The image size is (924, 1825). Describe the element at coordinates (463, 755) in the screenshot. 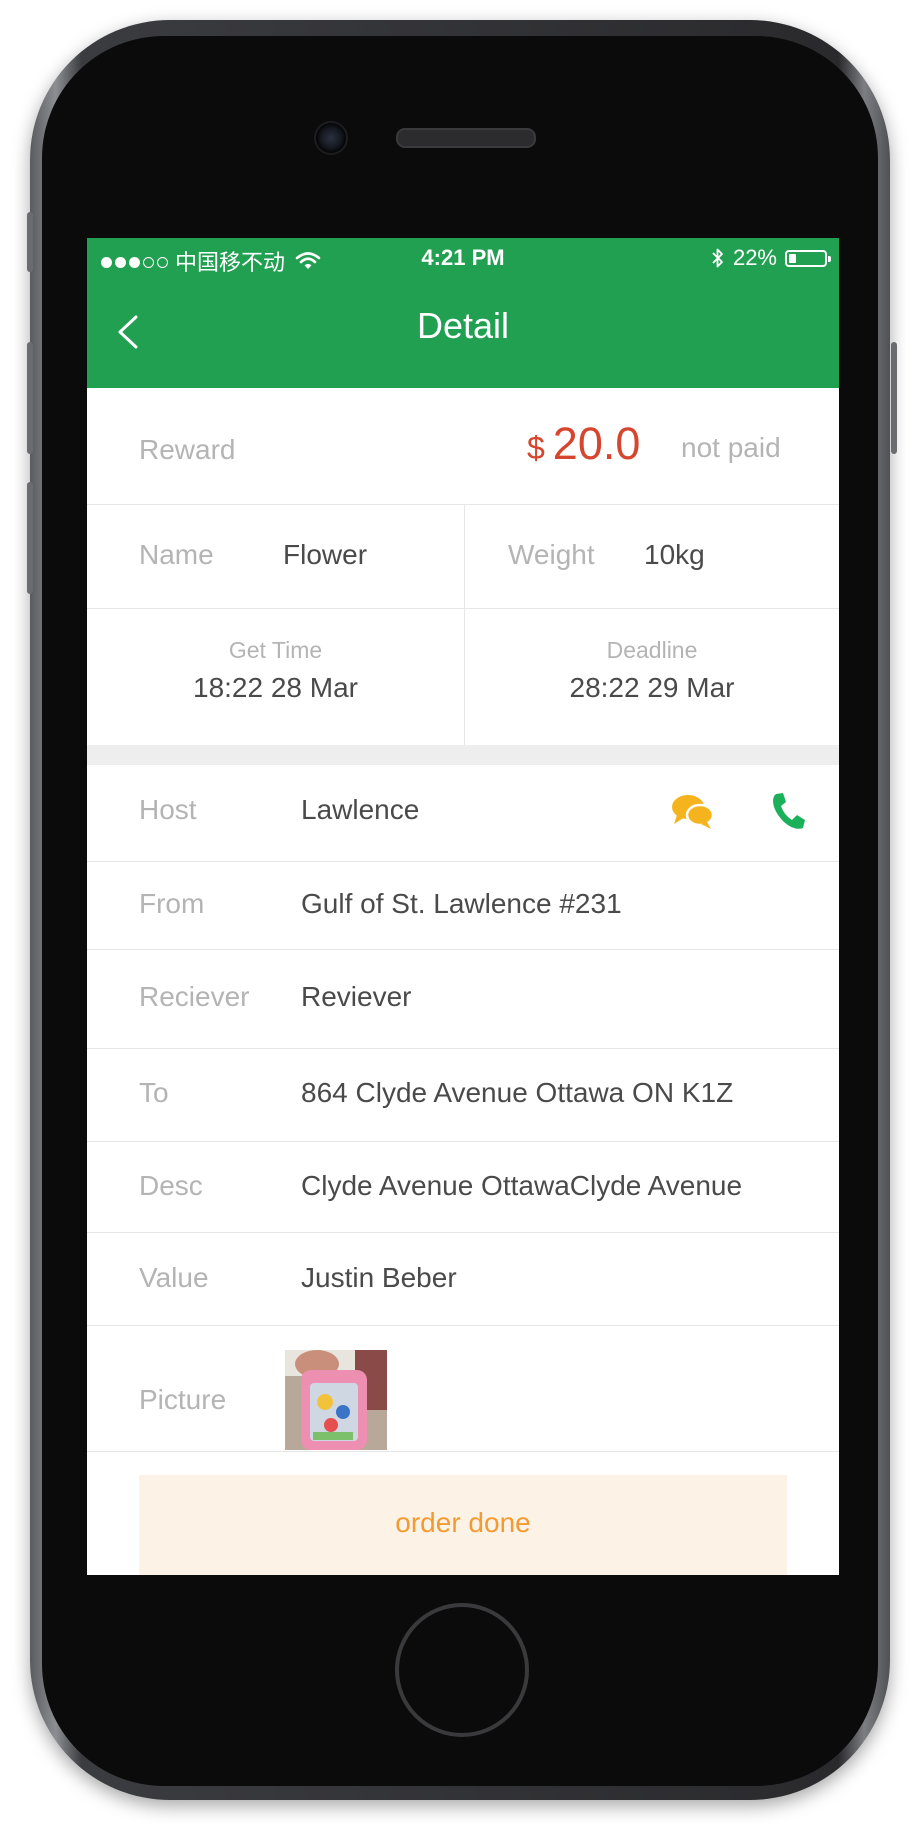

I see `section-gap` at that location.